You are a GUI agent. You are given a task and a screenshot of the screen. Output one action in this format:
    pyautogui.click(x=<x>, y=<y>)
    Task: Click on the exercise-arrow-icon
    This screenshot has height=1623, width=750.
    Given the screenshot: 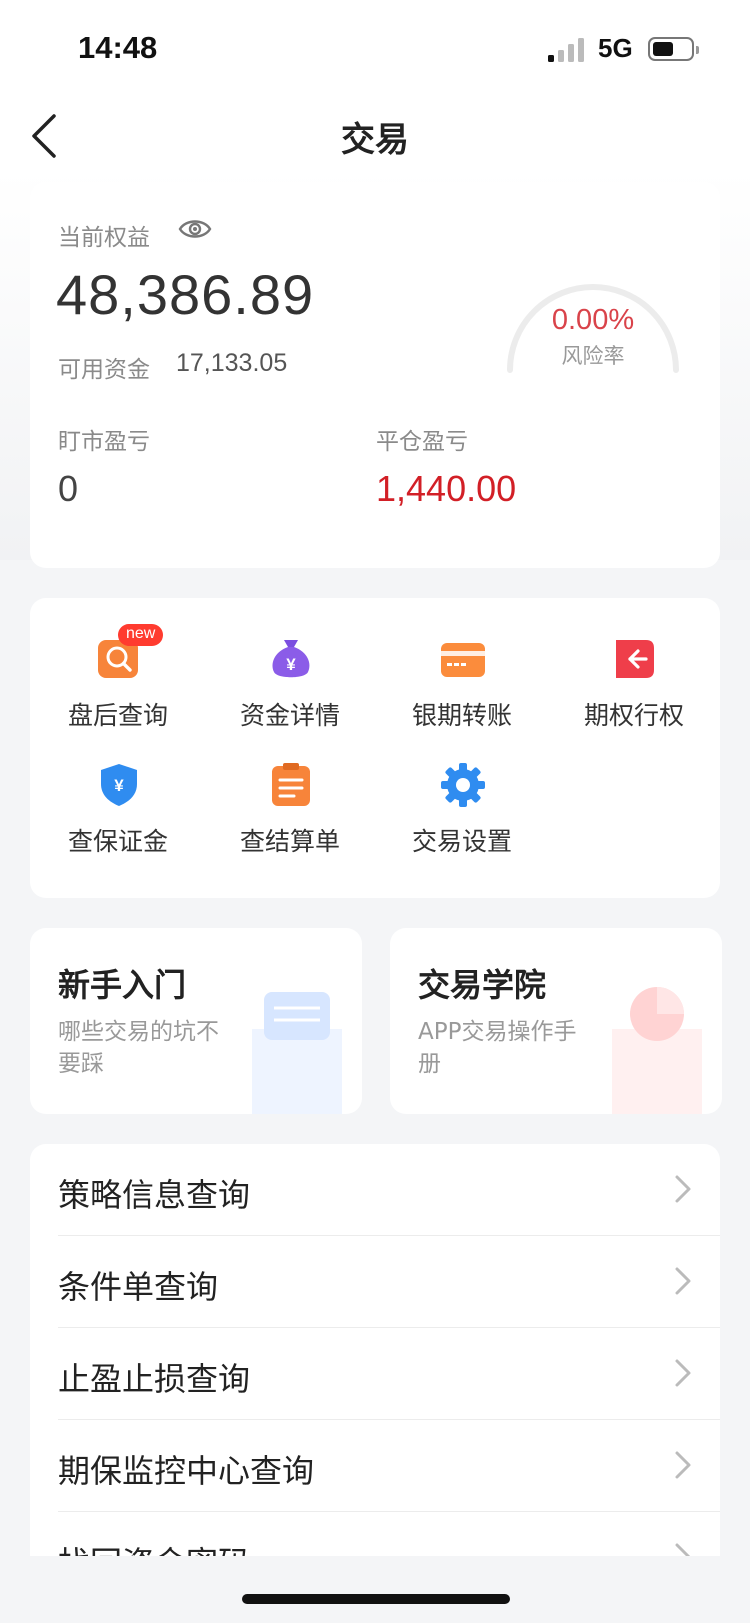 What is the action you would take?
    pyautogui.click(x=635, y=659)
    